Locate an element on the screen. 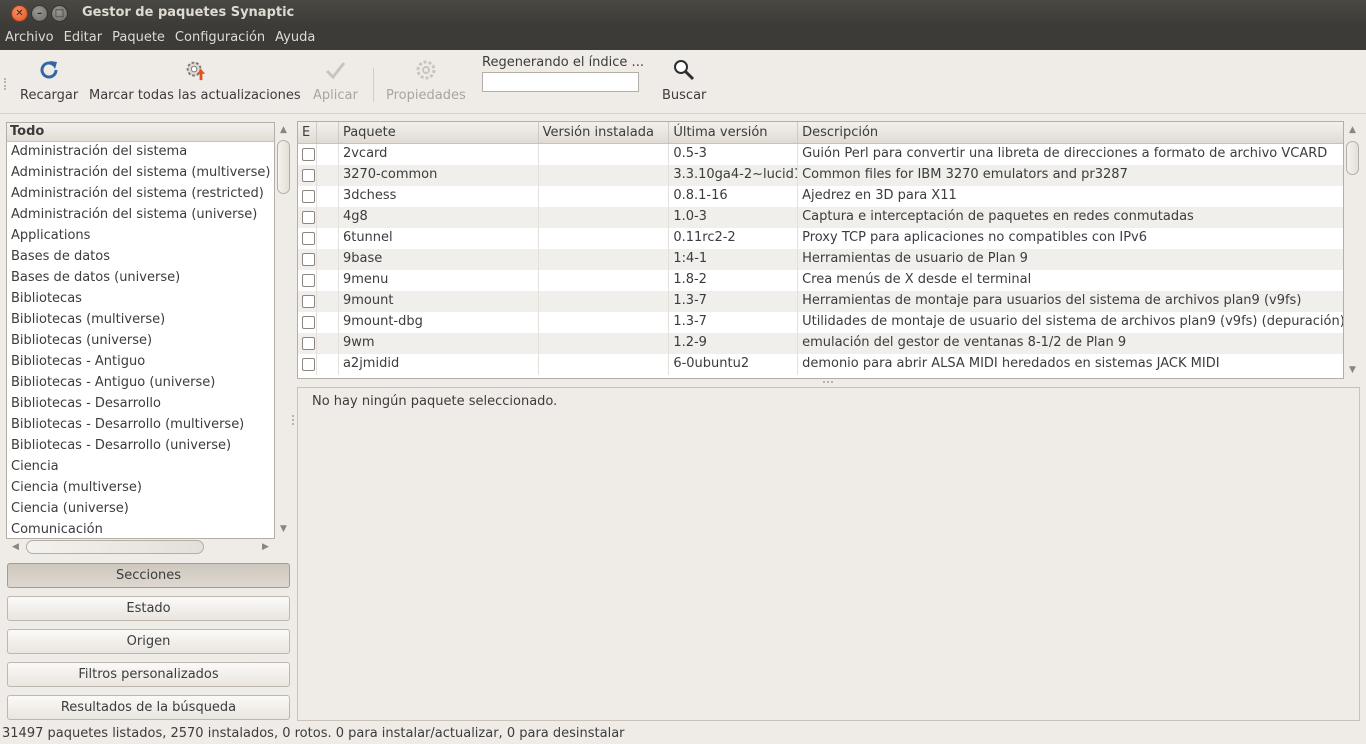  scroll-left-icon: ◀ is located at coordinates (15, 547).